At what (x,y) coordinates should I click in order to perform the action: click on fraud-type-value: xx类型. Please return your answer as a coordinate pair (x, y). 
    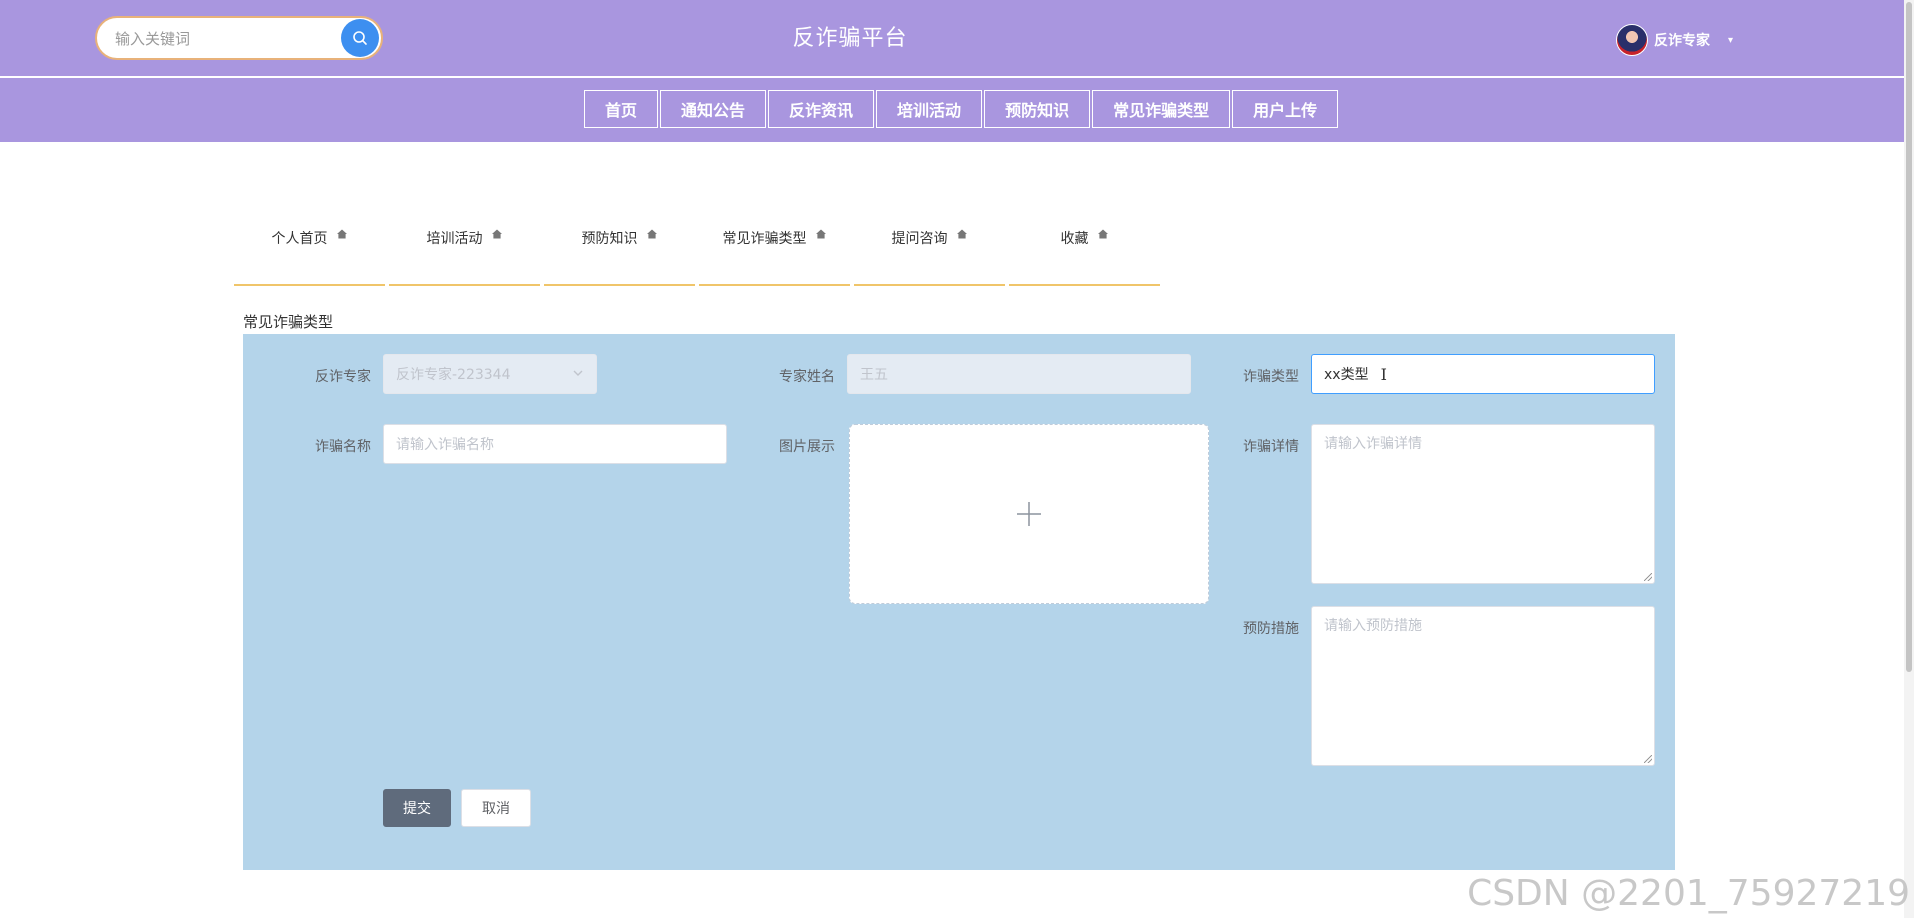
    Looking at the image, I should click on (1346, 375).